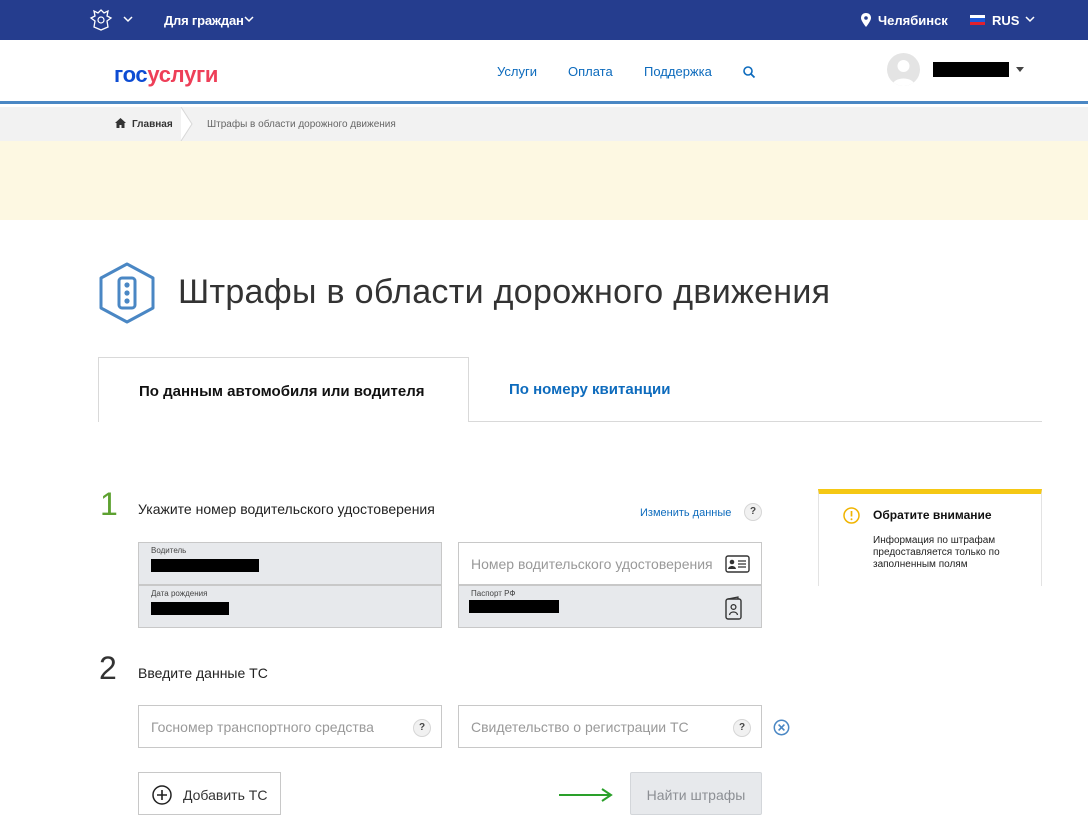 The image size is (1088, 840). Describe the element at coordinates (493, 593) in the screenshot. I see `passport-caption: Паспорт РФ` at that location.